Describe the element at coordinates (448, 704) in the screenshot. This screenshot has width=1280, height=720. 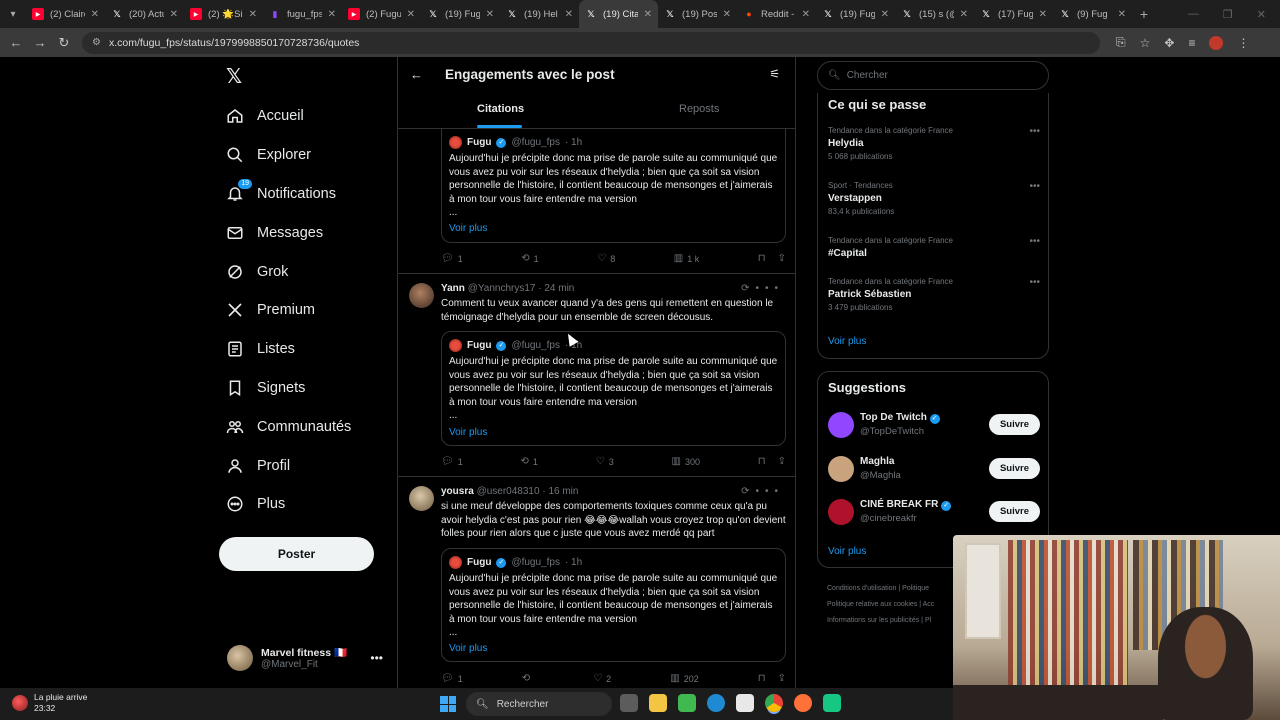
I see `windows-start-icon` at that location.